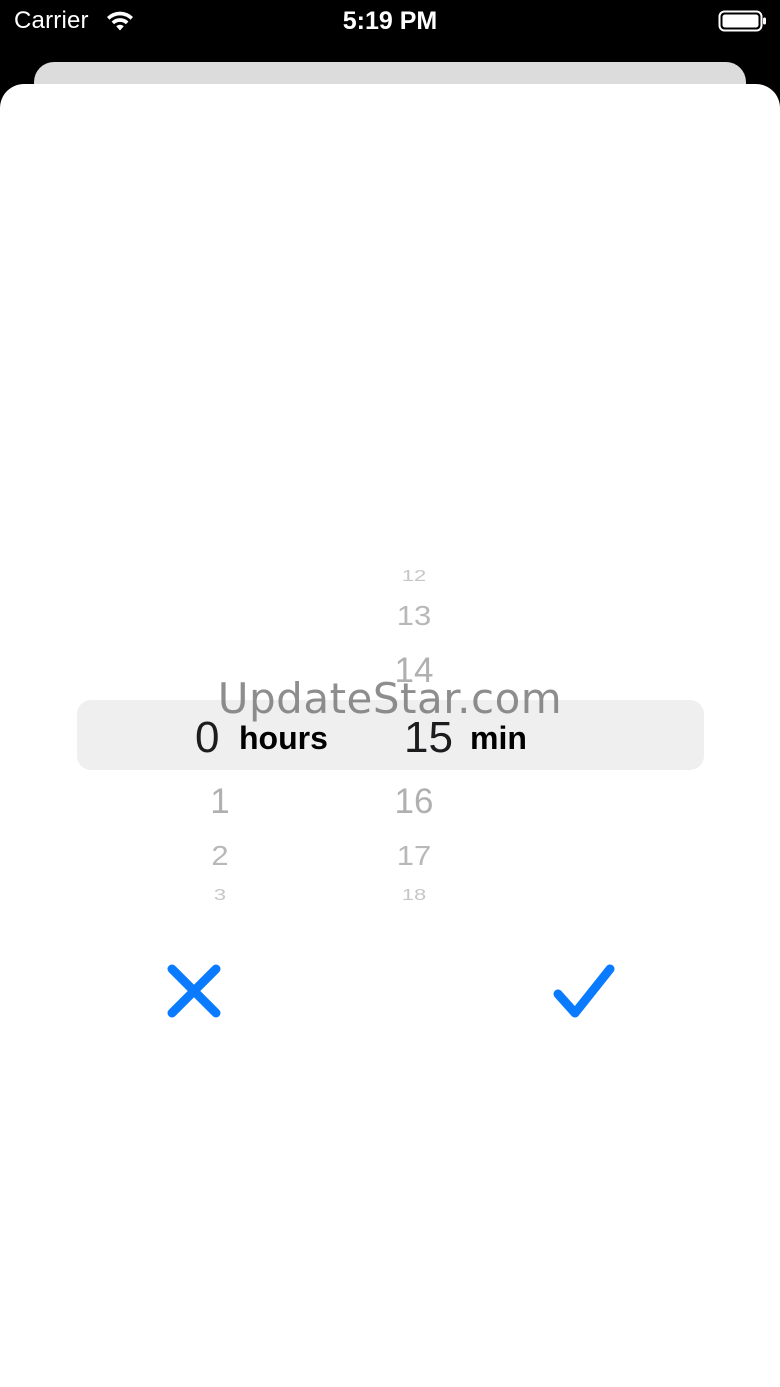 This screenshot has width=780, height=1387. Describe the element at coordinates (742, 21) in the screenshot. I see `battery-full-icon` at that location.